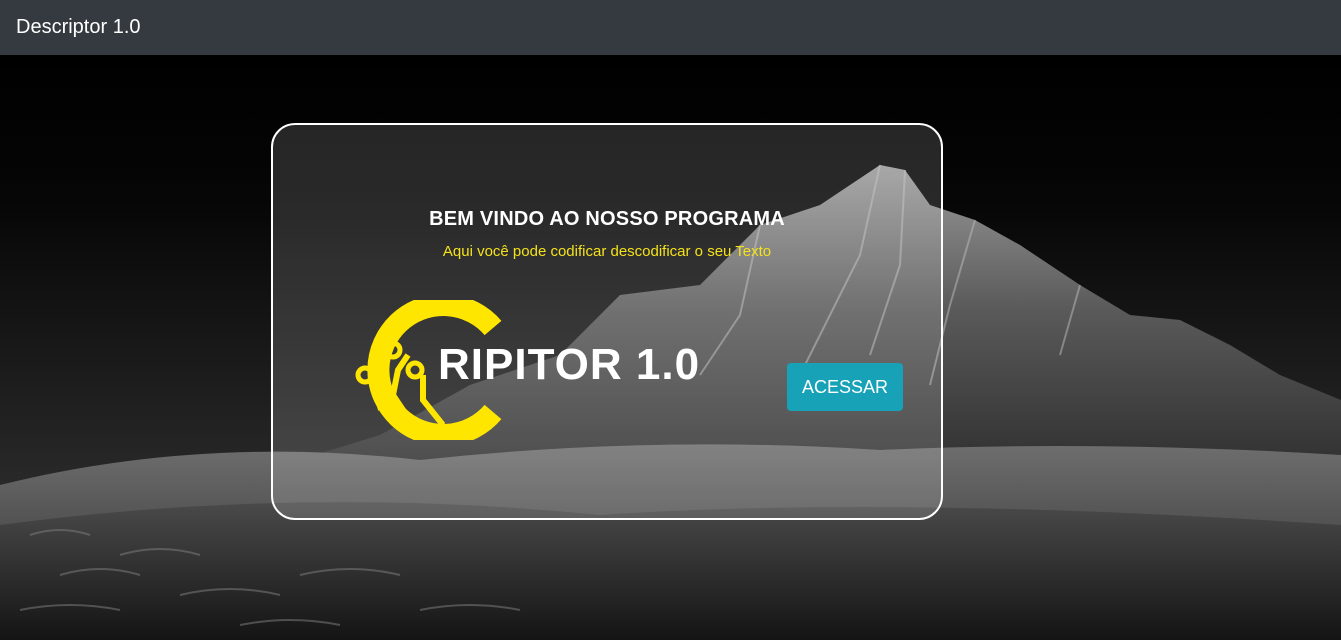  What do you see at coordinates (78, 27) in the screenshot?
I see `brand-link: Descriptor 1.0` at bounding box center [78, 27].